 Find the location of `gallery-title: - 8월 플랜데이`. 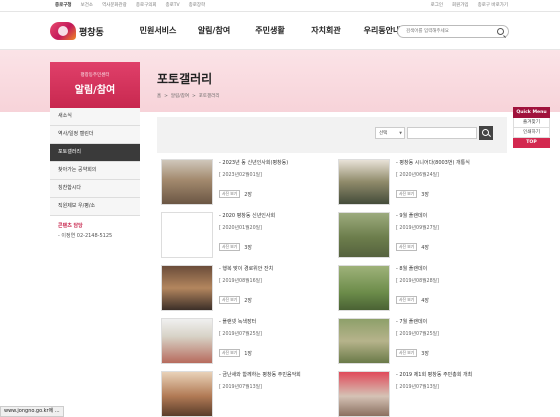

gallery-title: - 8월 플랜데이 is located at coordinates (450, 268).